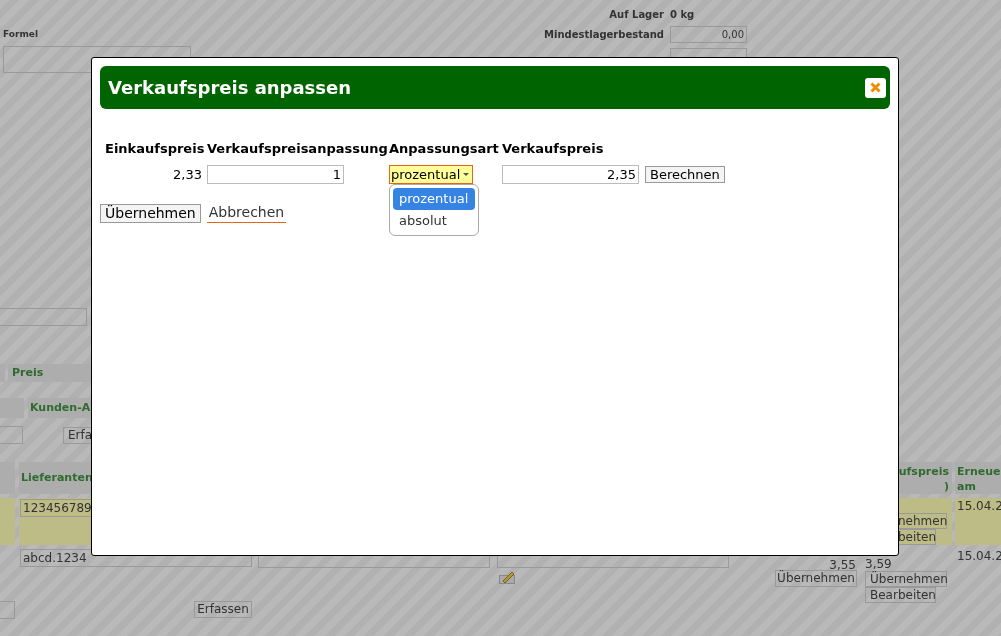  Describe the element at coordinates (434, 198) in the screenshot. I see `dropdown-option: prozentual` at that location.